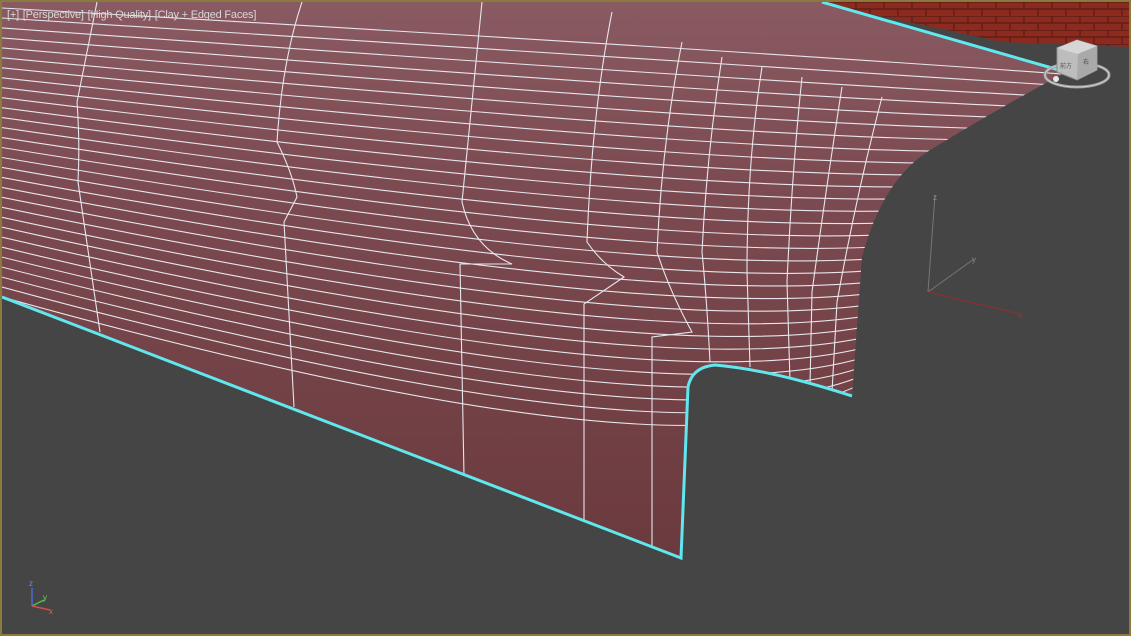 Image resolution: width=1131 pixels, height=636 pixels. Describe the element at coordinates (1020, 315) in the screenshot. I see `gizmo-x-label: x` at that location.